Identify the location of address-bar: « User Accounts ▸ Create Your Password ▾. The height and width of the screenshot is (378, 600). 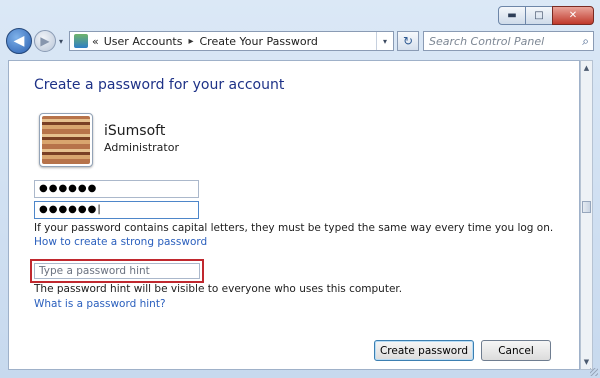
(232, 41).